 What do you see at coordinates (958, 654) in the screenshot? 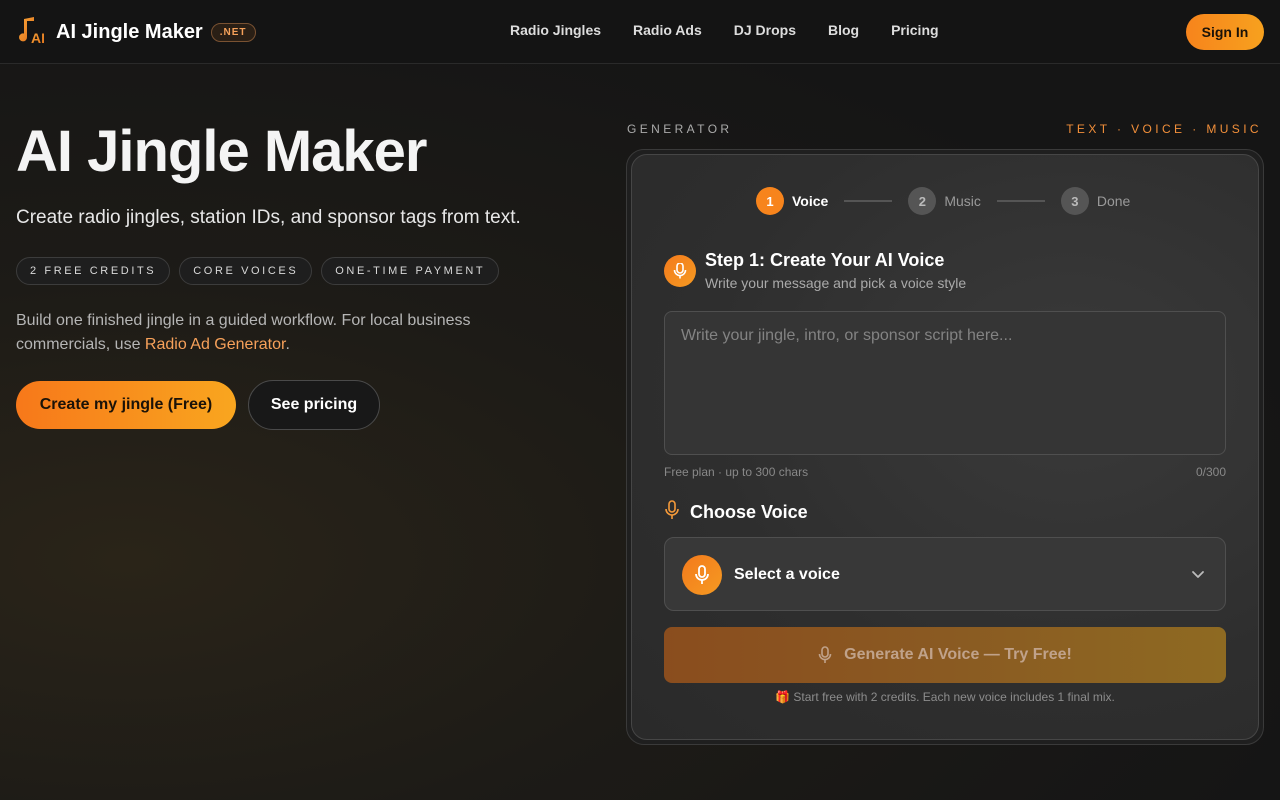
I see `generate-voice-label: Generate AI Voice — Try Free!` at bounding box center [958, 654].